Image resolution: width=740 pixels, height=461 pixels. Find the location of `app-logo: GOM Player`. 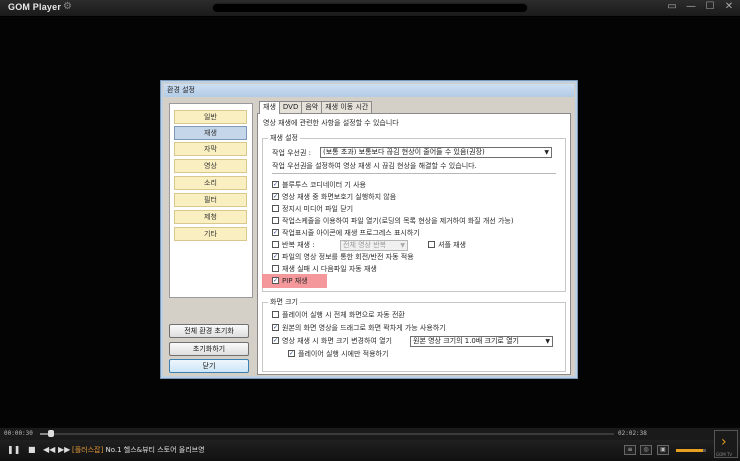

app-logo: GOM Player is located at coordinates (35, 7).